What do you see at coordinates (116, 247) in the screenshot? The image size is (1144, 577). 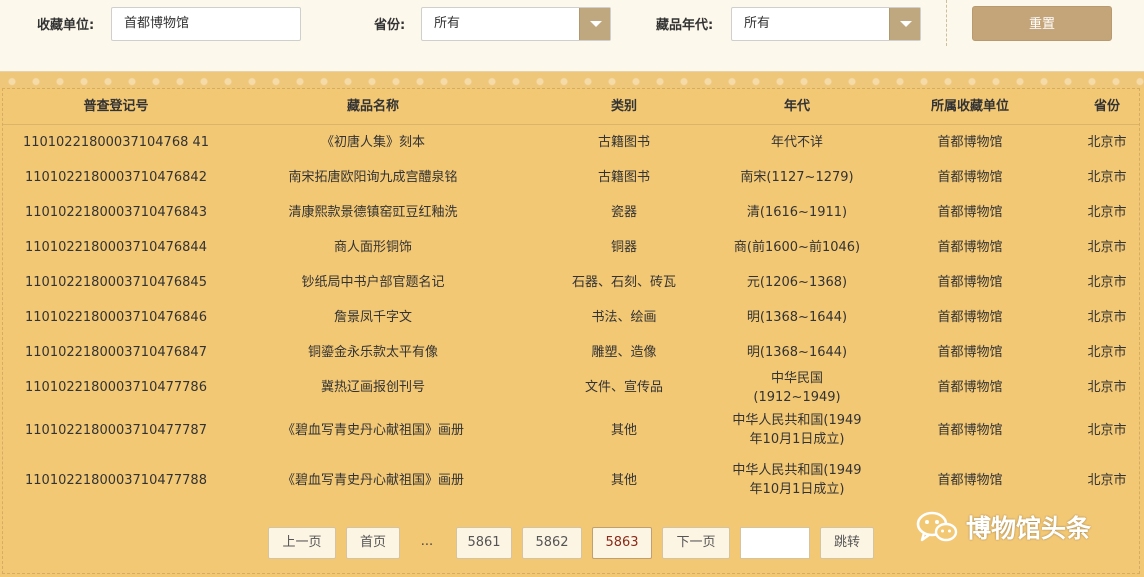 I see `cell-reg-no: 1101022180003710476844` at bounding box center [116, 247].